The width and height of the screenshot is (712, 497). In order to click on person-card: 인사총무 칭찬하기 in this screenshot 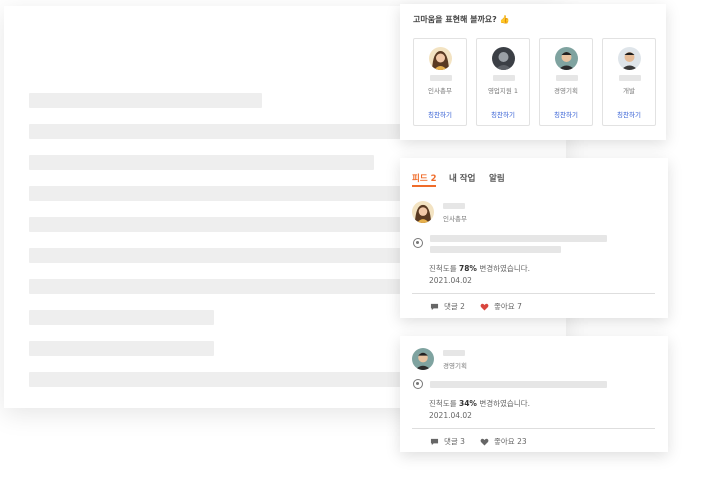, I will do `click(440, 82)`.